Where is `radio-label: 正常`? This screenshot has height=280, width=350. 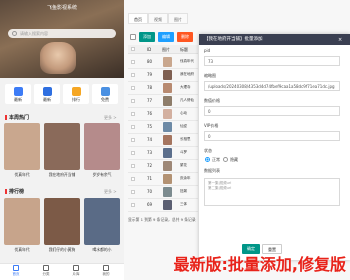 radio-label: 正常 is located at coordinates (216, 159).